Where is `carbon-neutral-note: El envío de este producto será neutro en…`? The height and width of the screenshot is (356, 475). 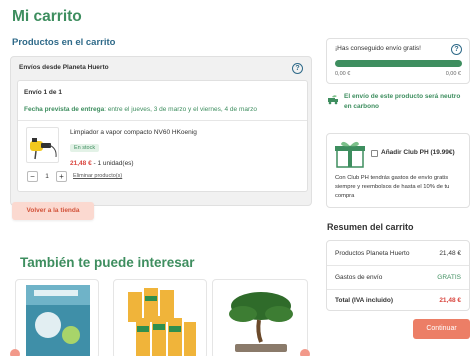
carbon-neutral-note: El envío de este producto será neutro en… is located at coordinates (402, 101).